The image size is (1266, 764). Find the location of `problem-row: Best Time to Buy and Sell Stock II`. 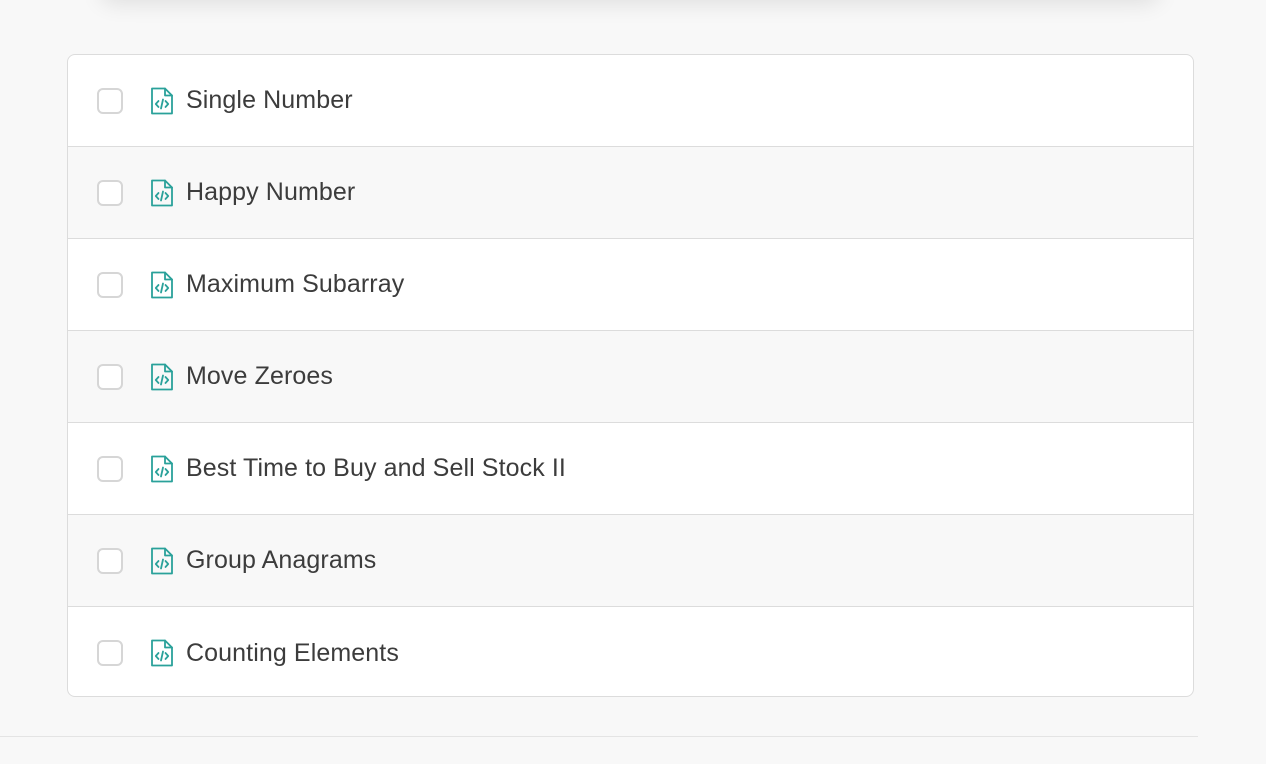

problem-row: Best Time to Buy and Sell Stock II is located at coordinates (630, 469).